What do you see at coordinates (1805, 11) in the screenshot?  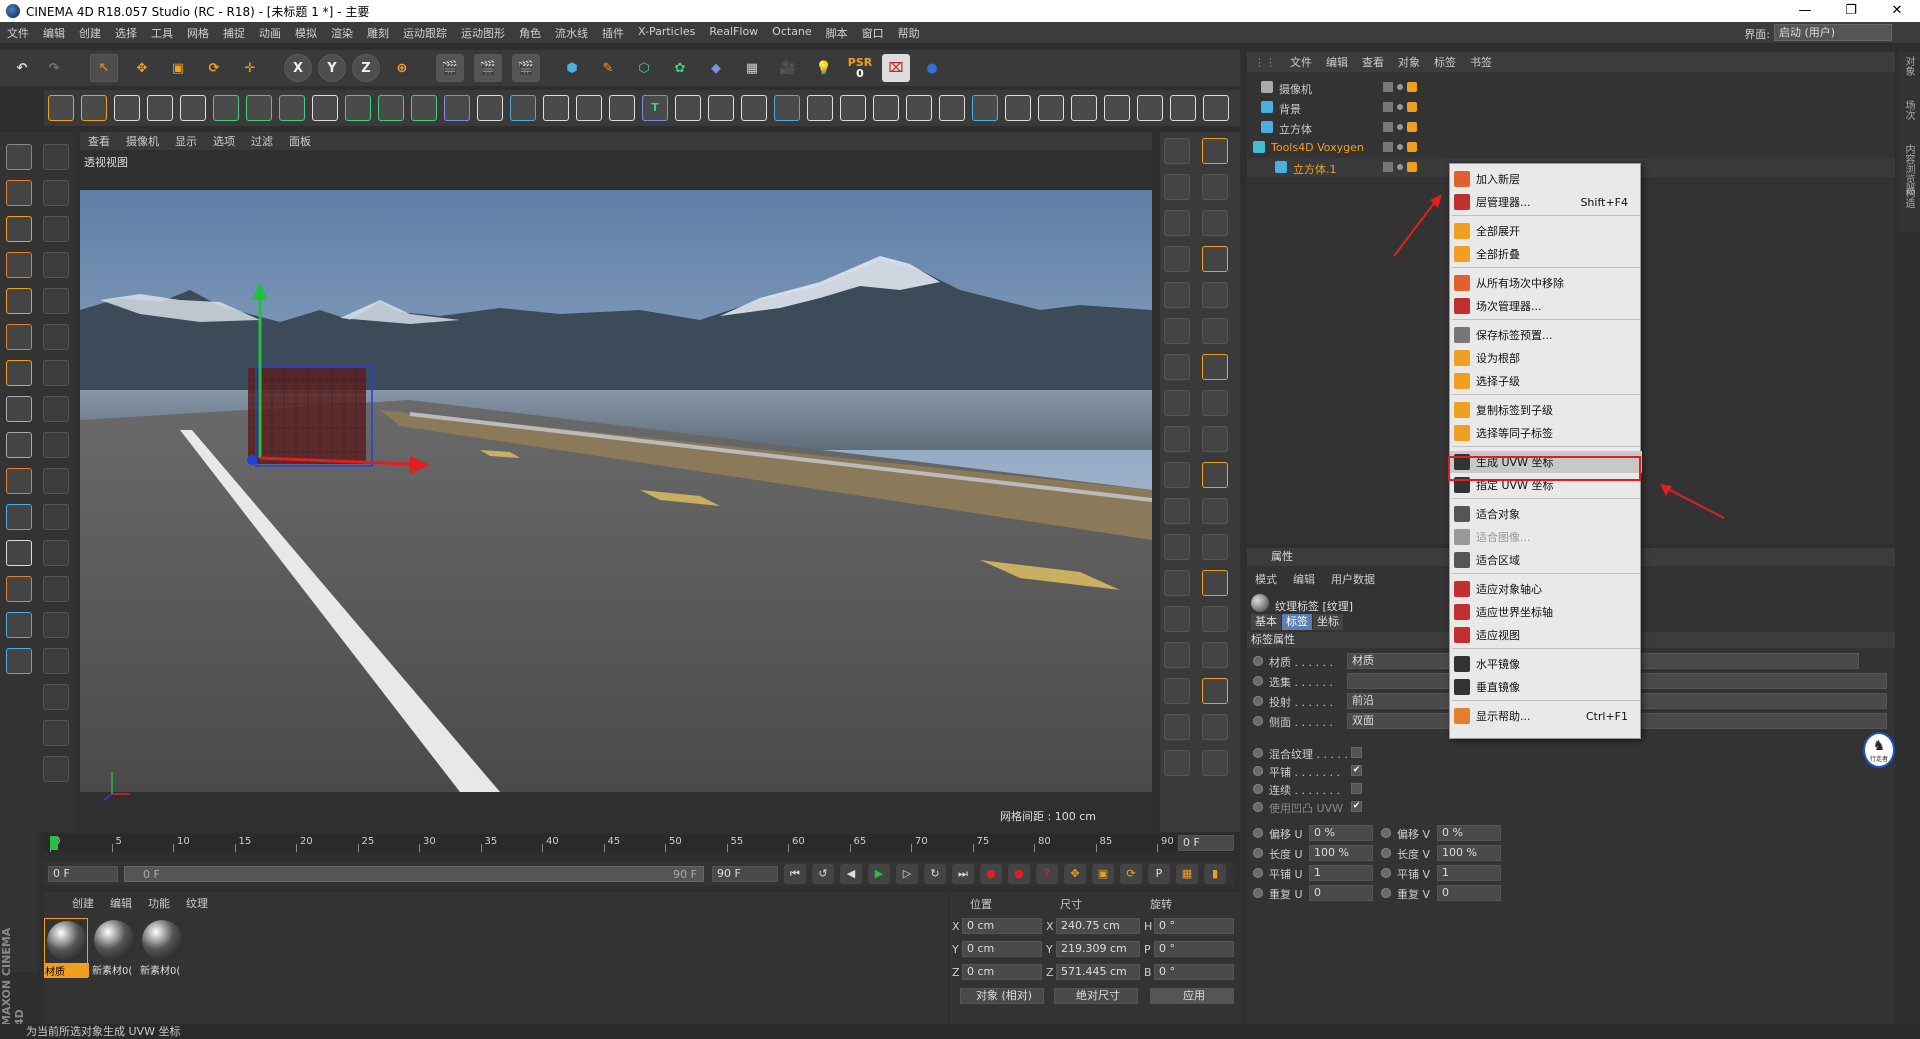 I see `minimize-button: —` at bounding box center [1805, 11].